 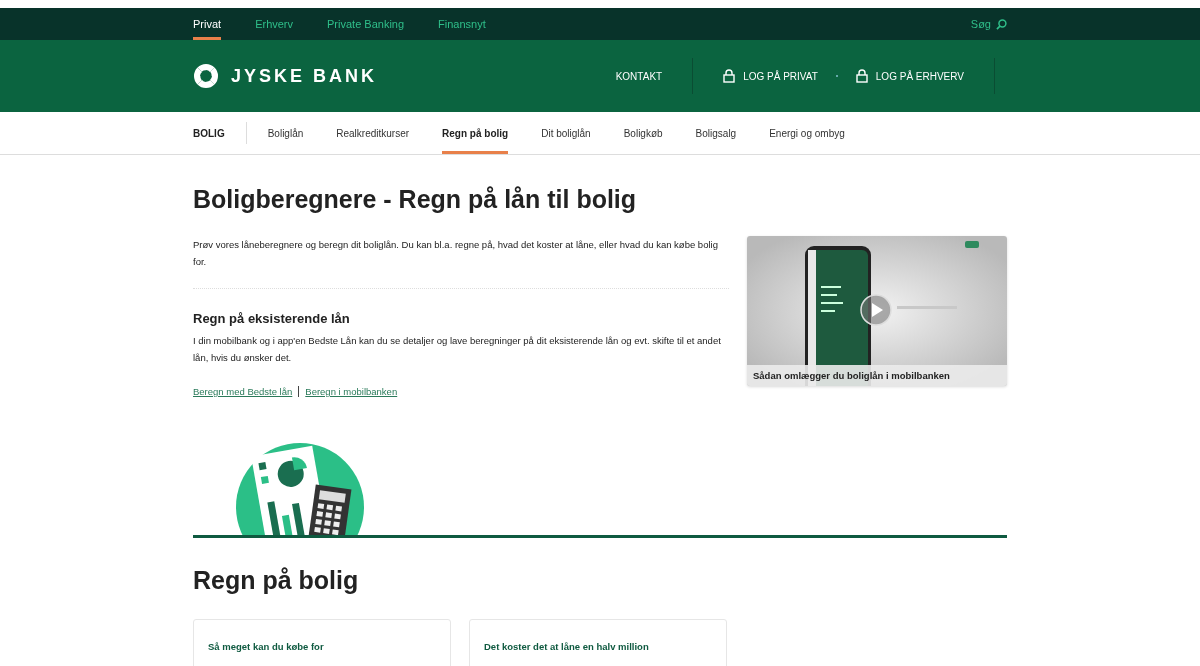 I want to click on sub-nav-link: Energi og ombyg, so click(x=807, y=133).